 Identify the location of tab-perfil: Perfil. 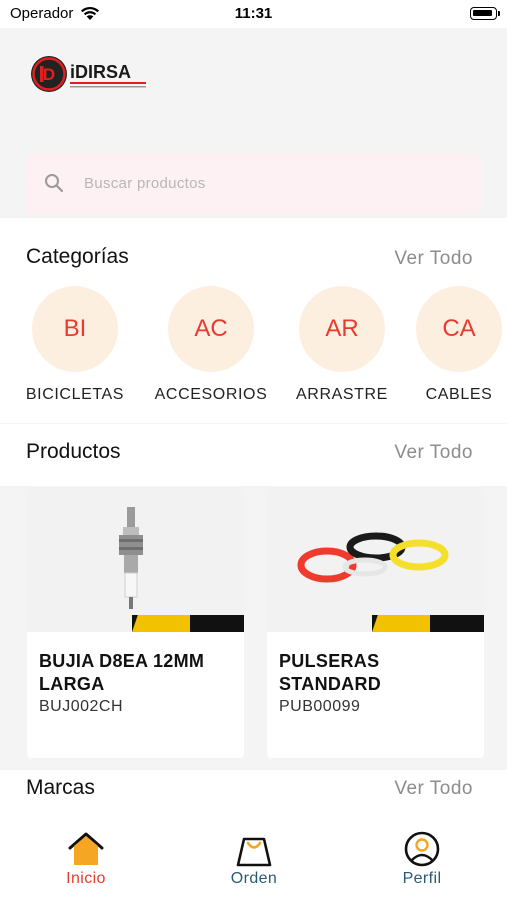
(422, 844).